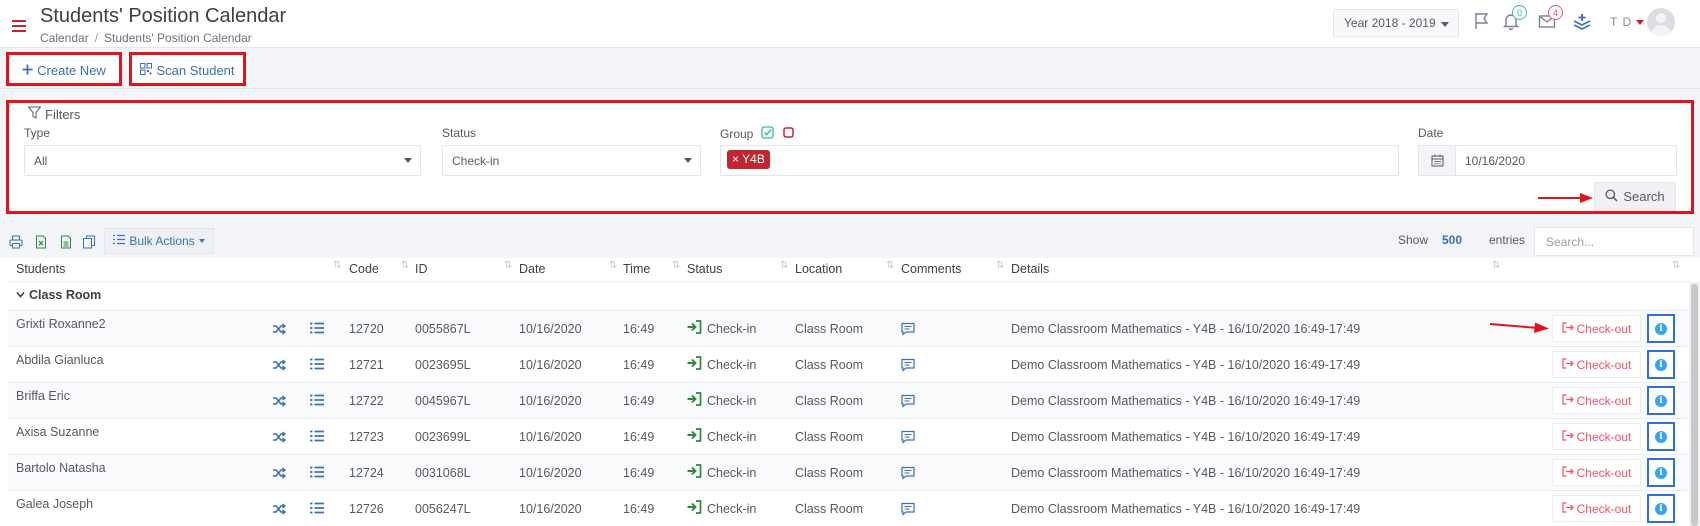  I want to click on table-search-input, so click(1614, 241).